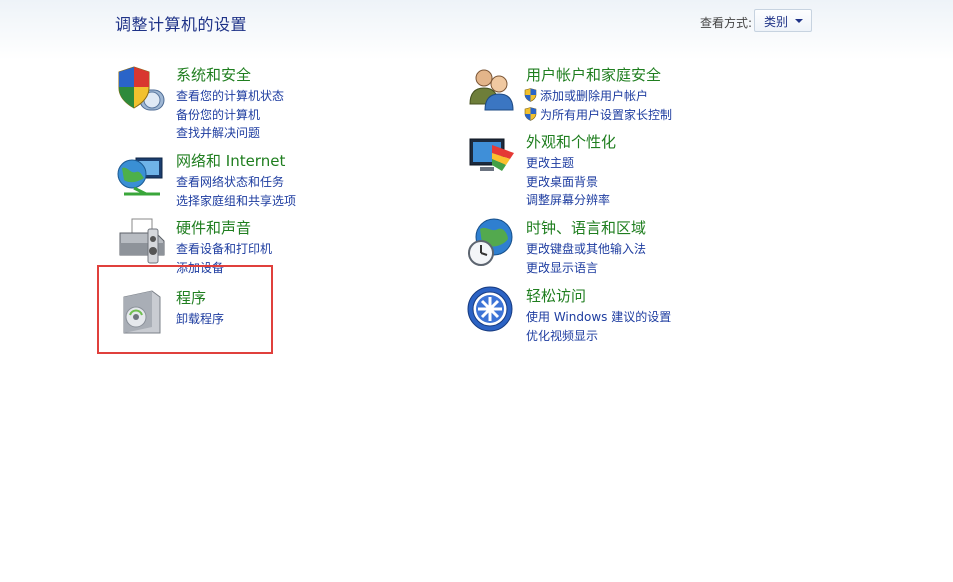 The height and width of the screenshot is (582, 953). What do you see at coordinates (586, 227) in the screenshot?
I see `category-title-clock: 时钟、语言和区域` at bounding box center [586, 227].